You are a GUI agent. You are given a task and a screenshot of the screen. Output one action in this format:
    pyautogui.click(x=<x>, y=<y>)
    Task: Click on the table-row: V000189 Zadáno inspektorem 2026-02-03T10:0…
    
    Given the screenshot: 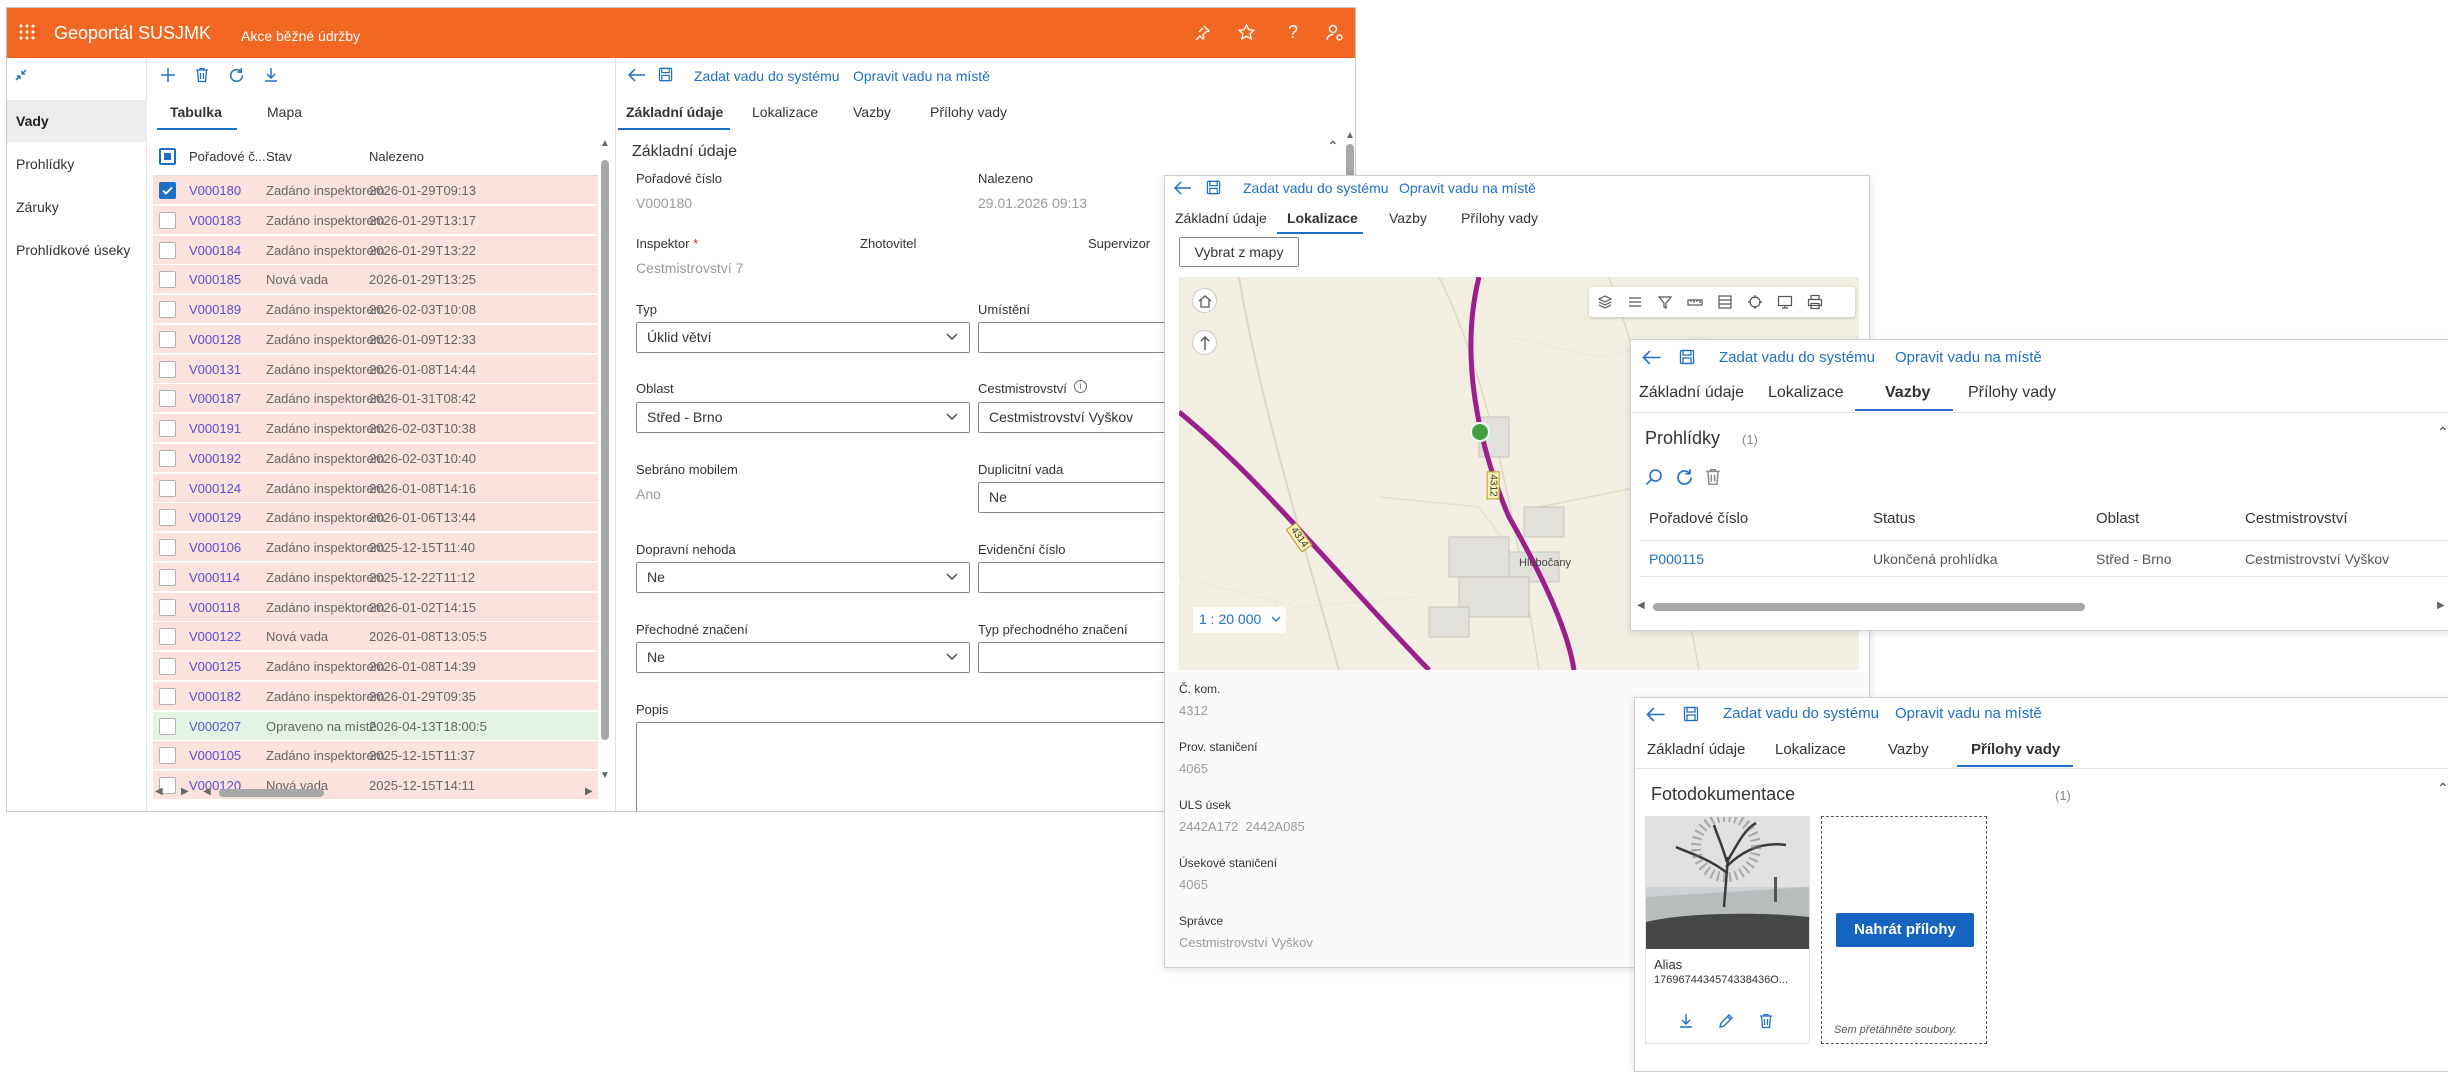 What is the action you would take?
    pyautogui.click(x=375, y=309)
    